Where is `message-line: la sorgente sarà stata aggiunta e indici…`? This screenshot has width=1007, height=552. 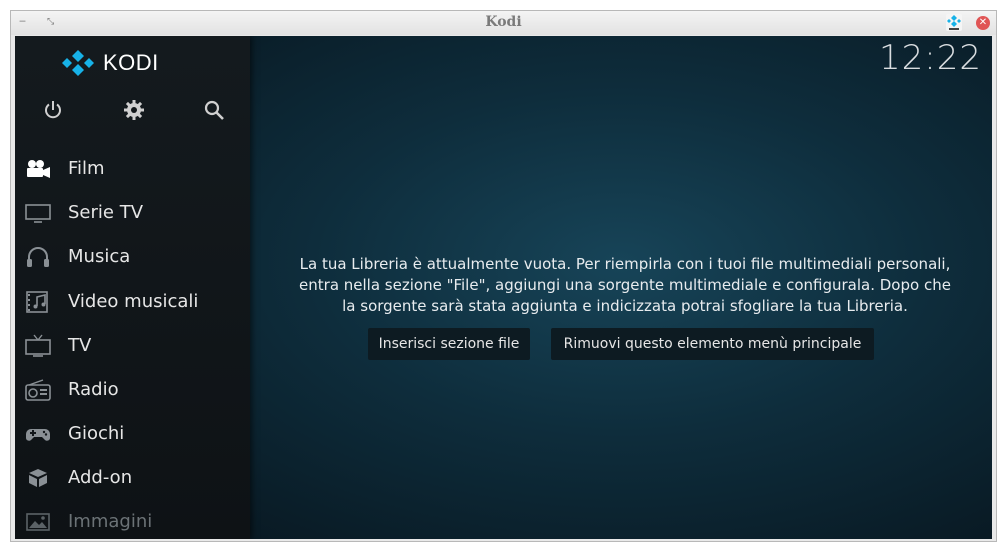
message-line: la sorgente sarà stata aggiunta e indici… is located at coordinates (625, 306).